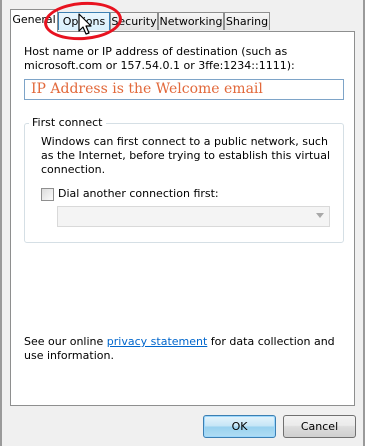 This screenshot has height=446, width=365. Describe the element at coordinates (319, 426) in the screenshot. I see `cancel-button: Cancel` at that location.